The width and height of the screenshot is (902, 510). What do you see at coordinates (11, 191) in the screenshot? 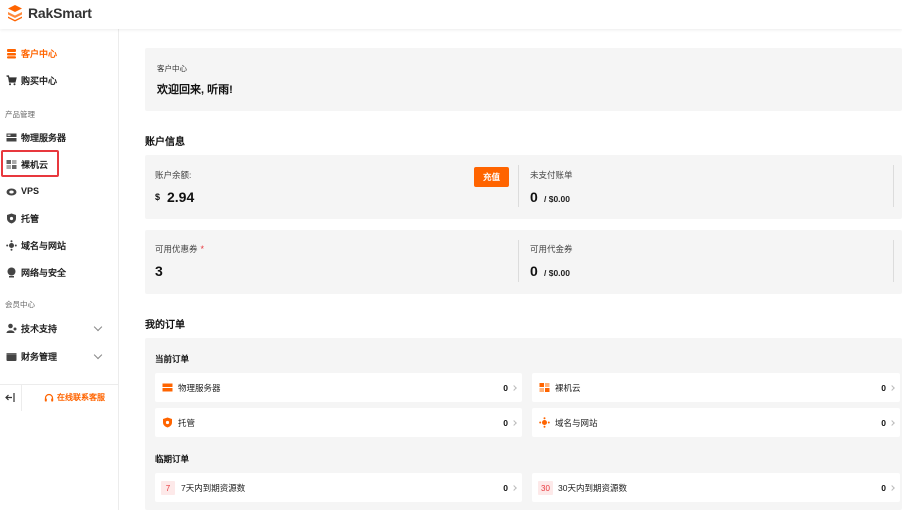
I see `vps-icon` at bounding box center [11, 191].